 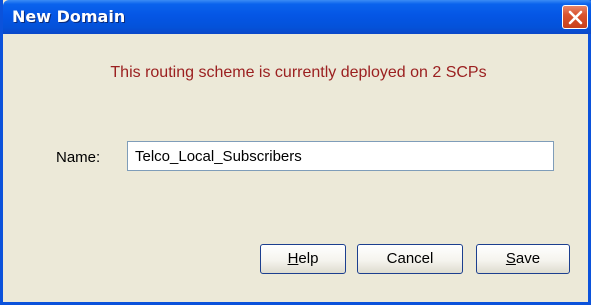 I want to click on save-button: Save, so click(x=523, y=259).